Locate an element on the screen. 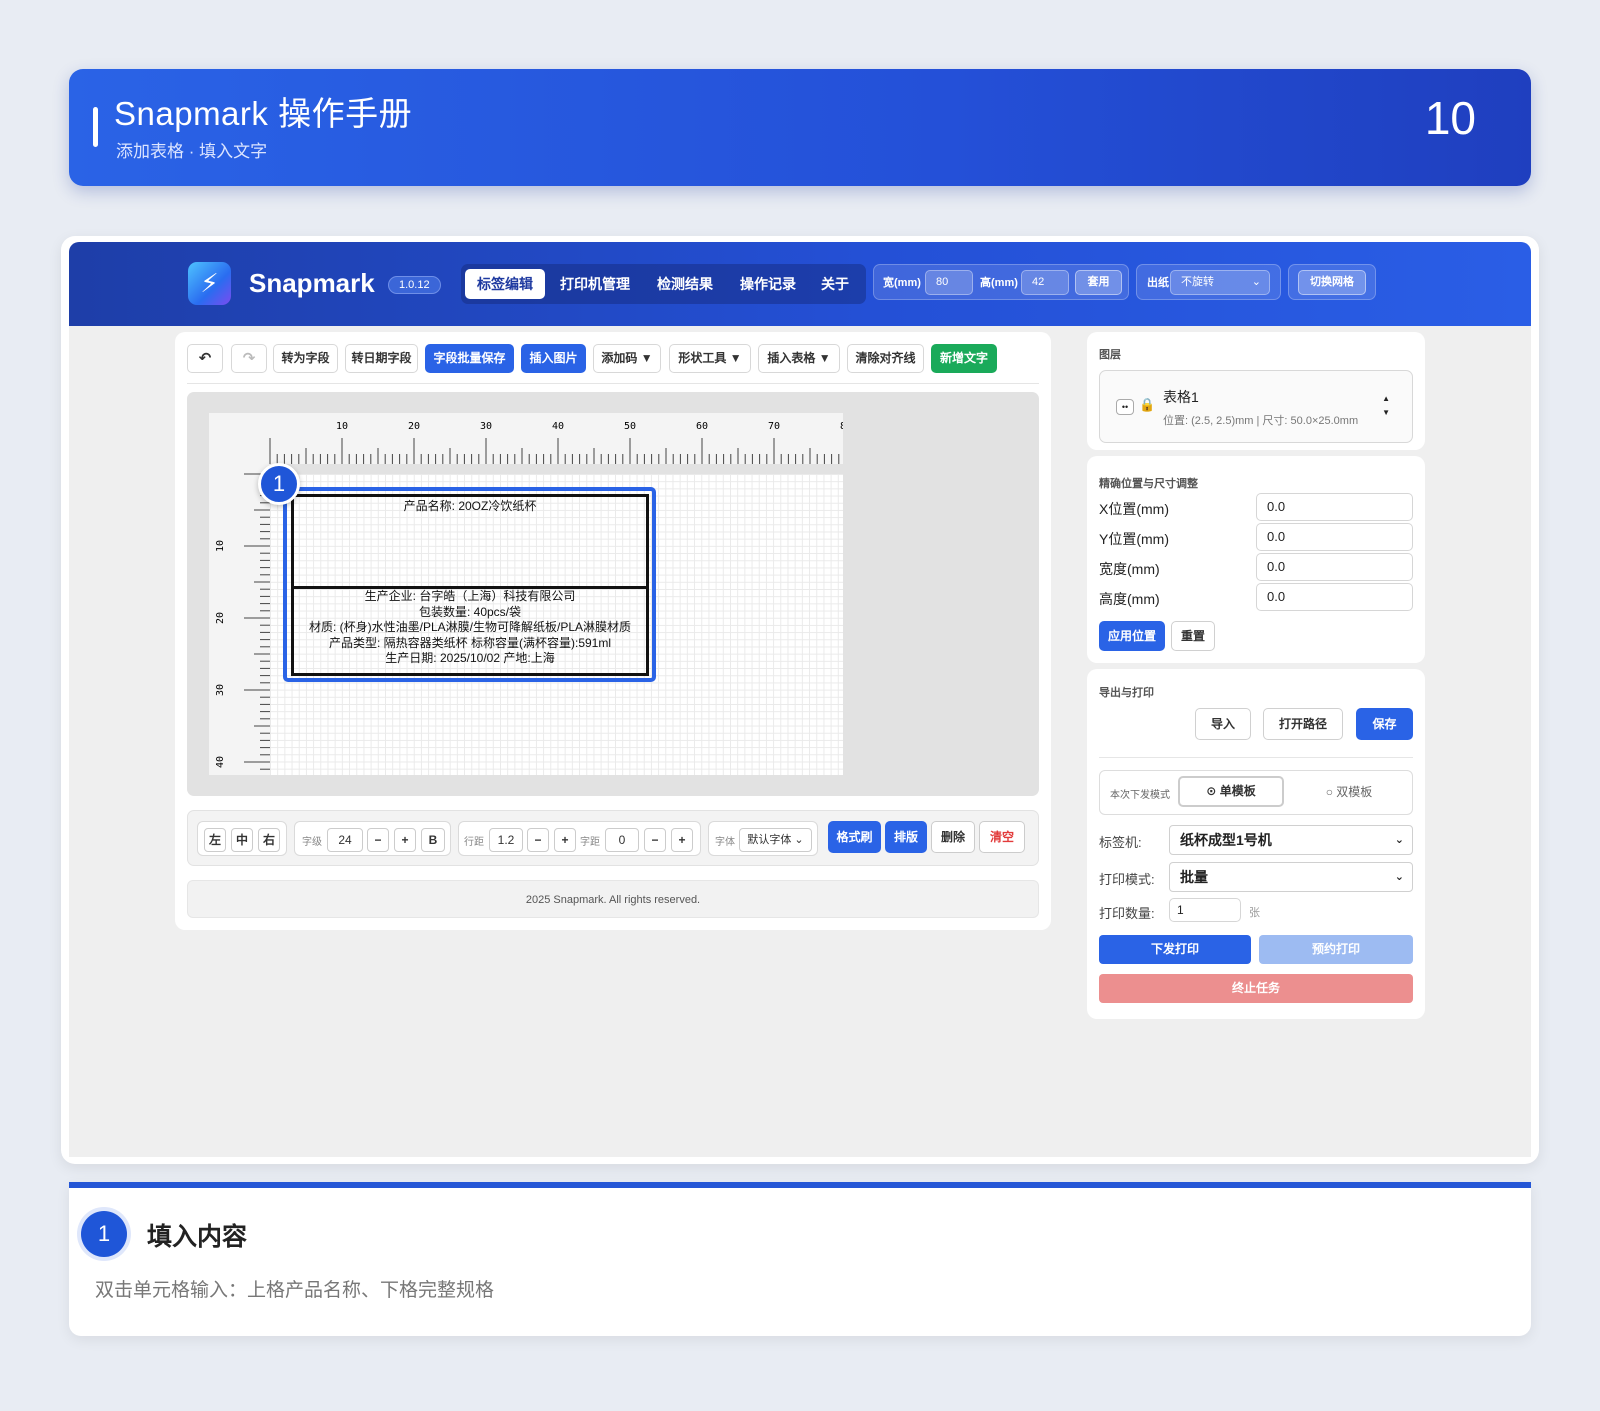  width-label: 宽(mm) is located at coordinates (902, 283).